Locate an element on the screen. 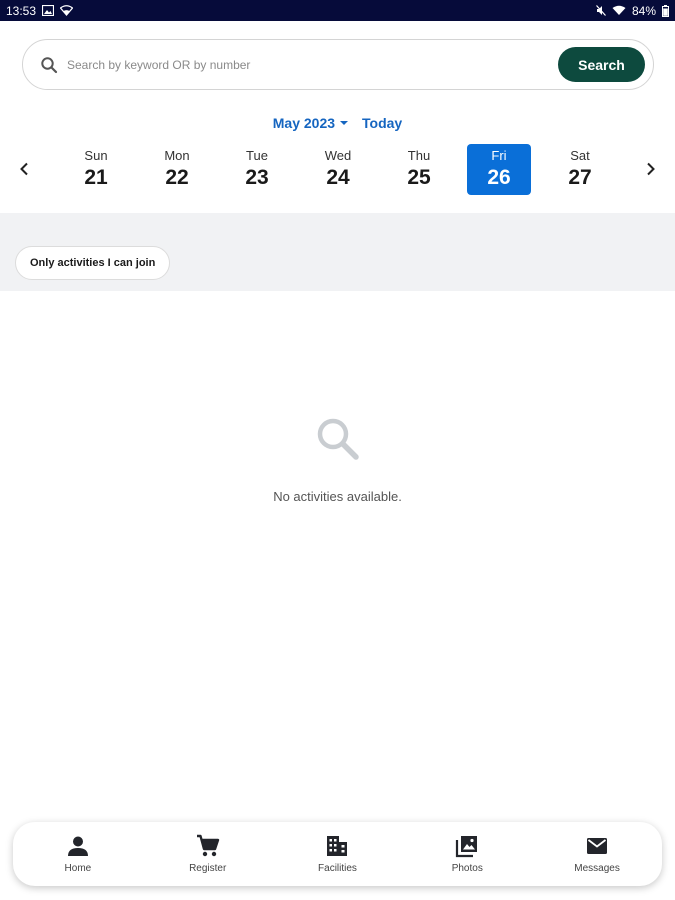  day-name: Fri is located at coordinates (499, 155).